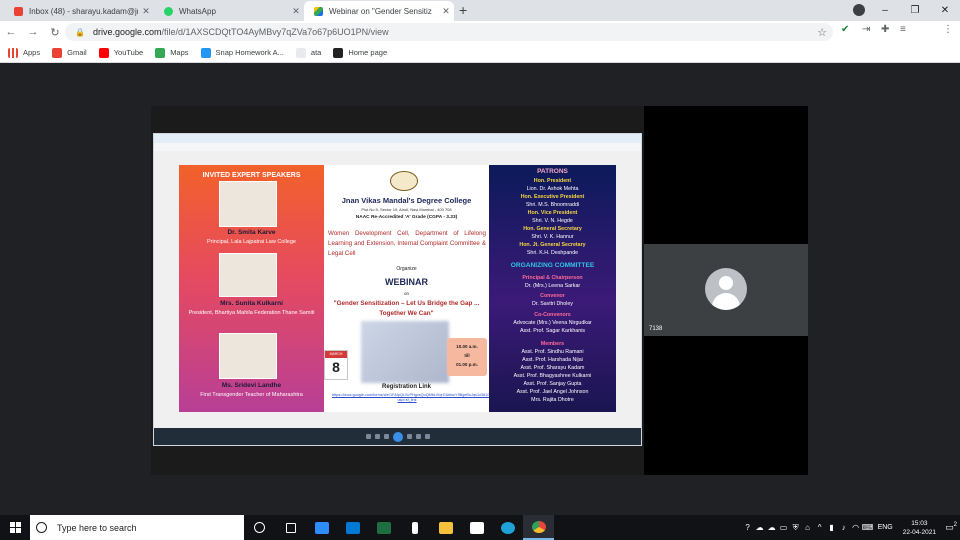 The height and width of the screenshot is (540, 960). I want to click on speakers-heading: INVITED EXPERT SPEAKERS, so click(251, 175).